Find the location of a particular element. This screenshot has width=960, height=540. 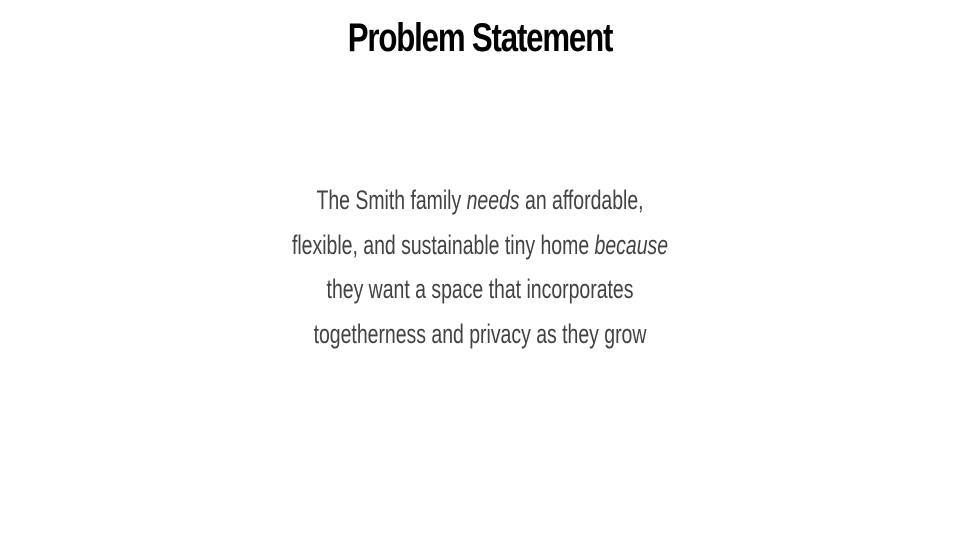

statement-line-1: The Smith family needs an affordable, is located at coordinates (479, 200).